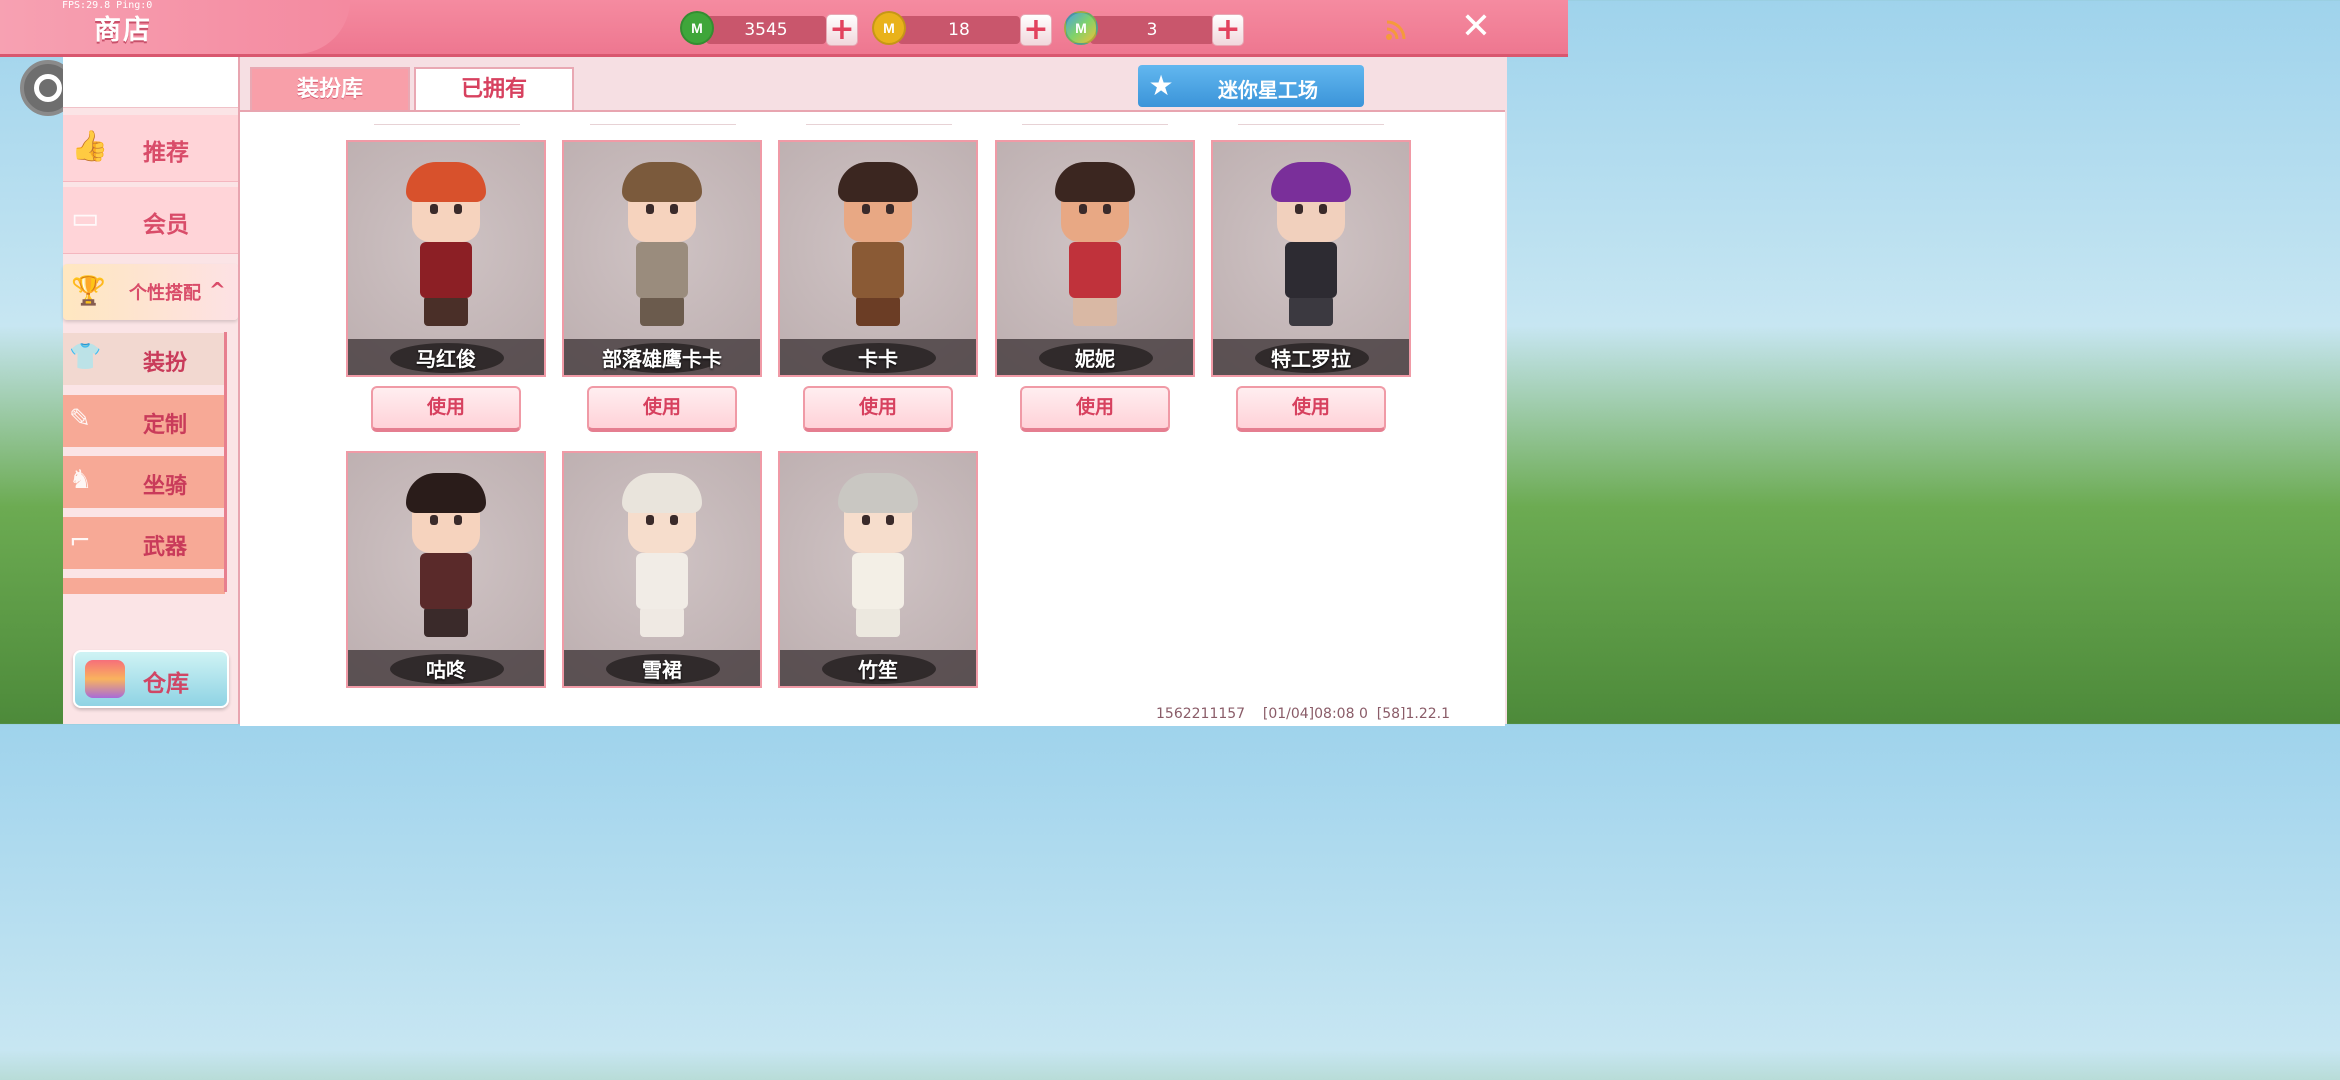  What do you see at coordinates (166, 684) in the screenshot?
I see `warehouse-label: 仓库` at bounding box center [166, 684].